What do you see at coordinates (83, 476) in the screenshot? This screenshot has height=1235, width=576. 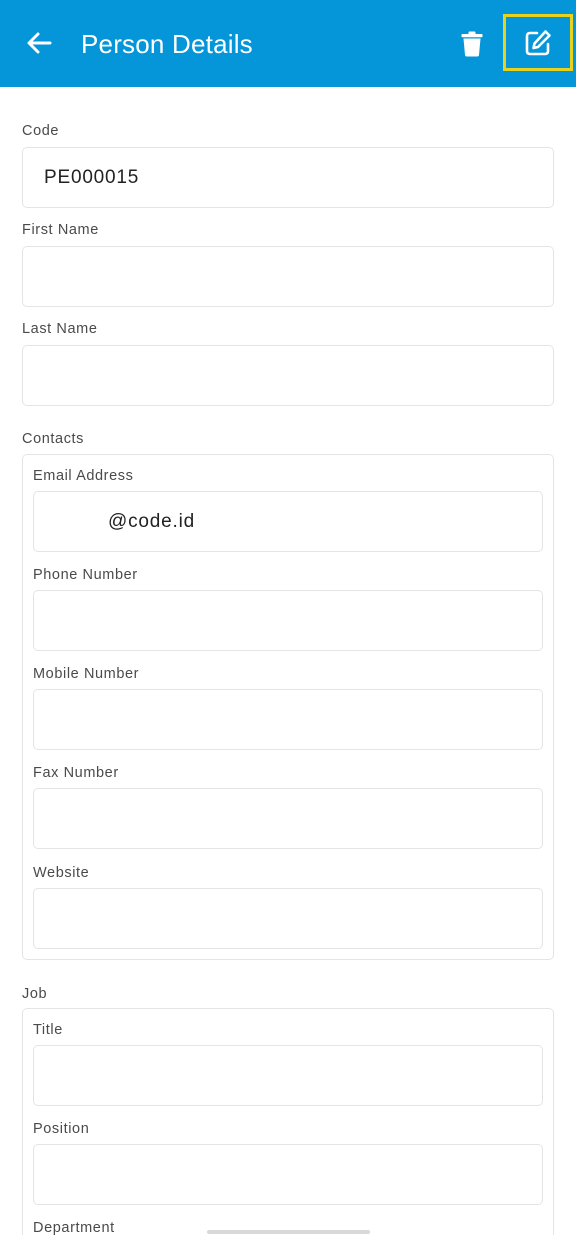 I see `email-label: Email Address` at bounding box center [83, 476].